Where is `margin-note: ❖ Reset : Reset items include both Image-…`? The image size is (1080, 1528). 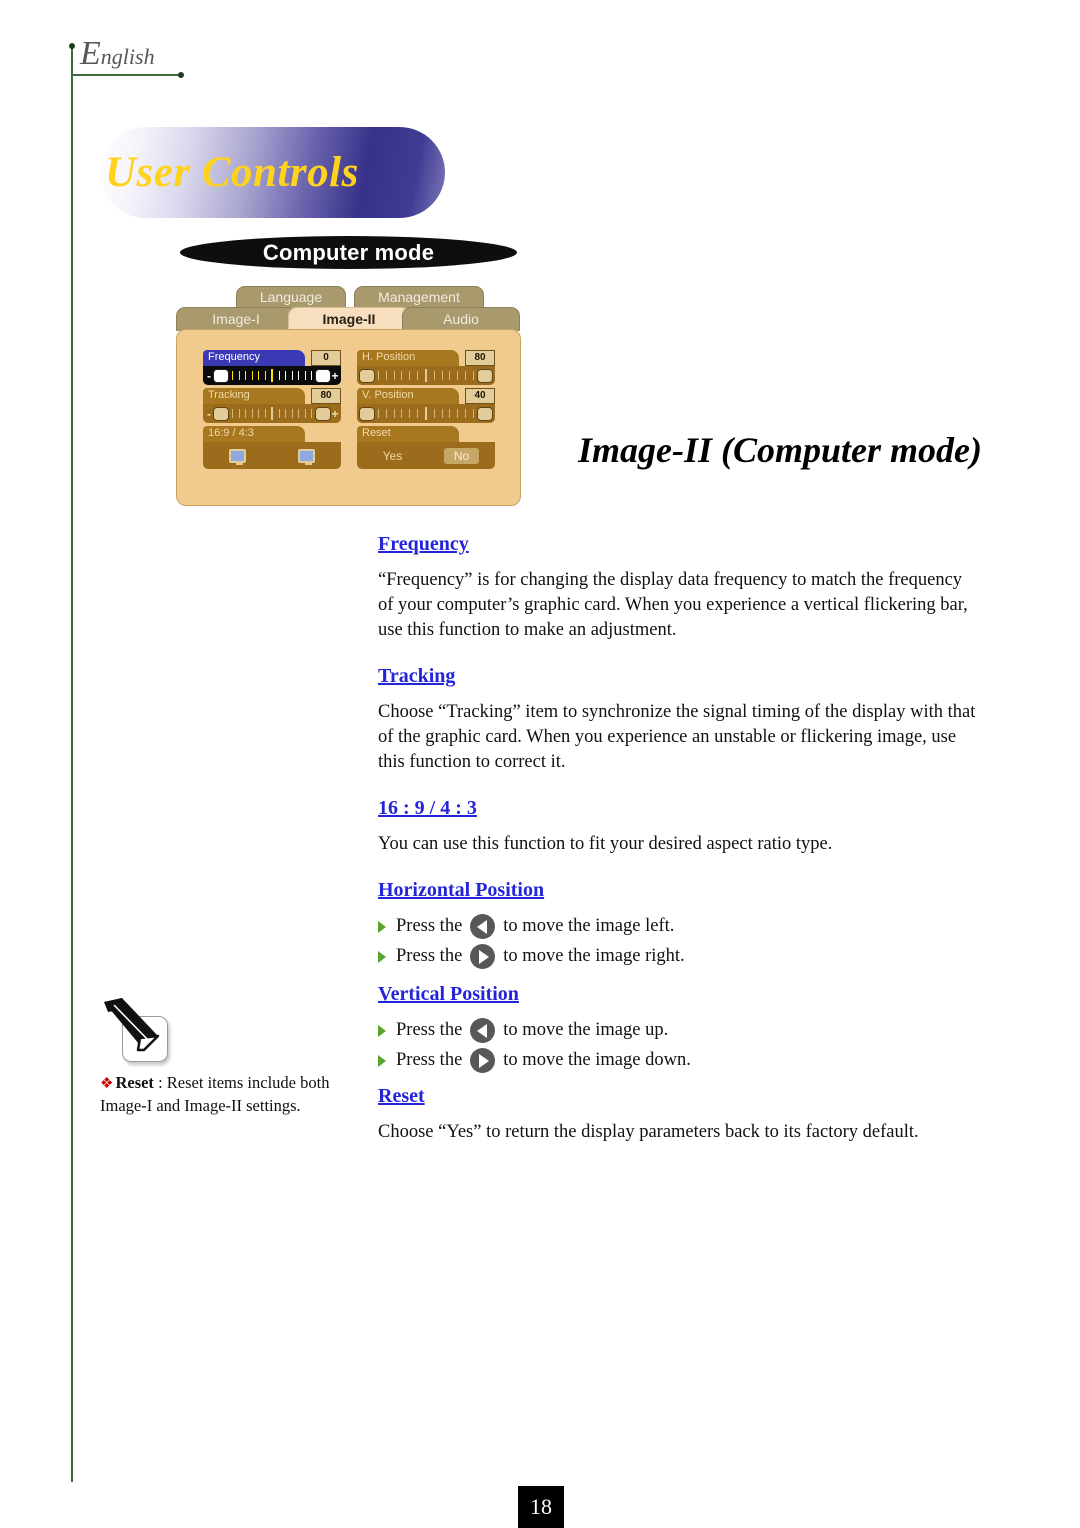 margin-note: ❖ Reset : Reset items include both Image-… is located at coordinates (222, 1057).